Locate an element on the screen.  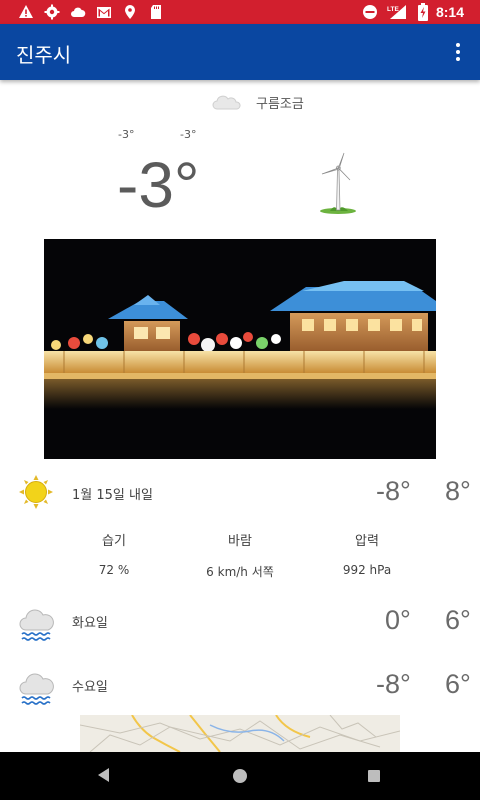
forecast-high-temp: 8° is located at coordinates (458, 491).